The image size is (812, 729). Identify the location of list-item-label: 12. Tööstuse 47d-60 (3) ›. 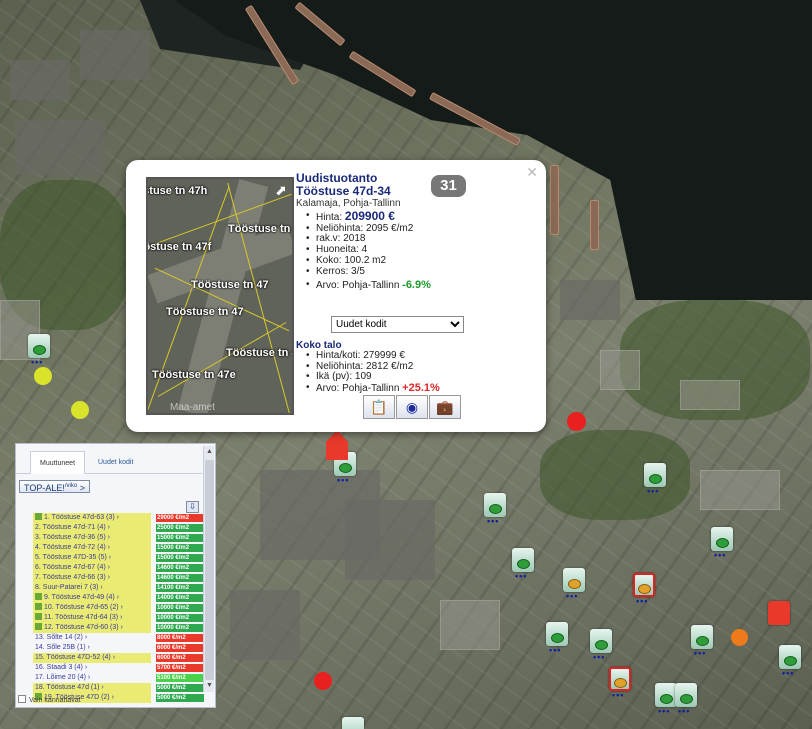
(92, 628).